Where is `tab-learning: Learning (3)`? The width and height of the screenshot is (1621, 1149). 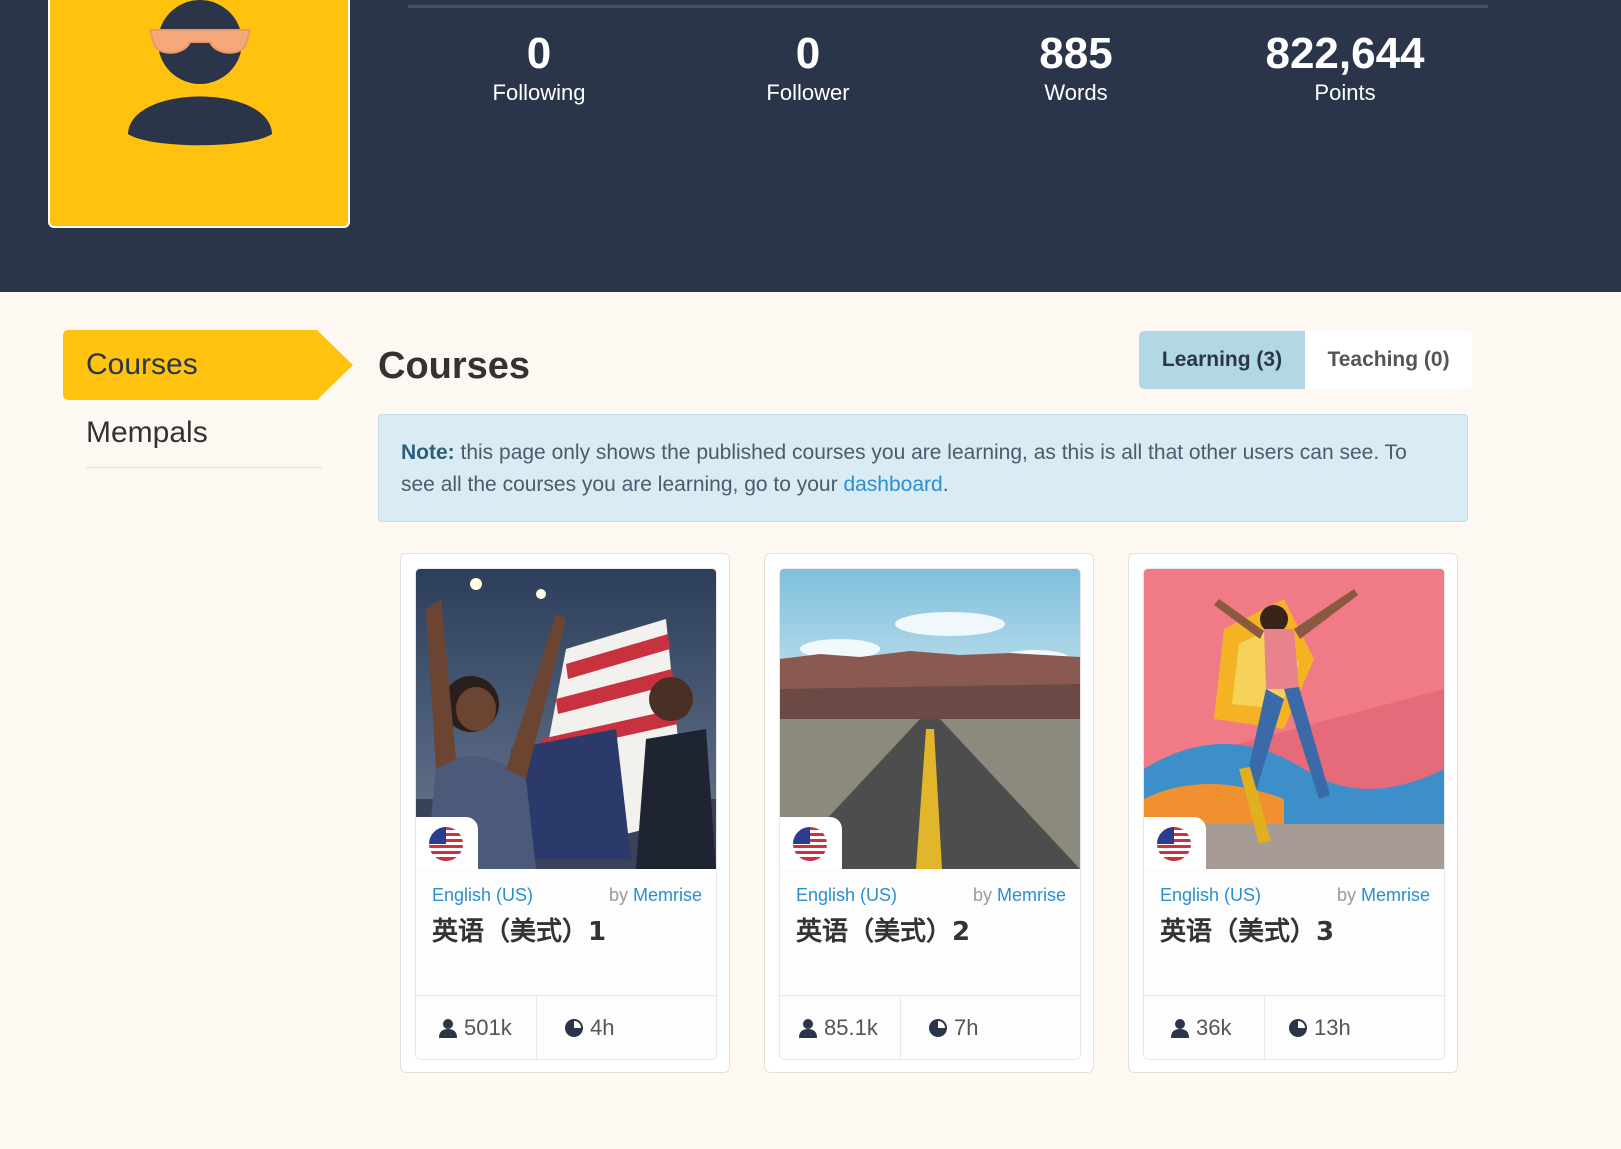
tab-learning: Learning (3) is located at coordinates (1222, 360).